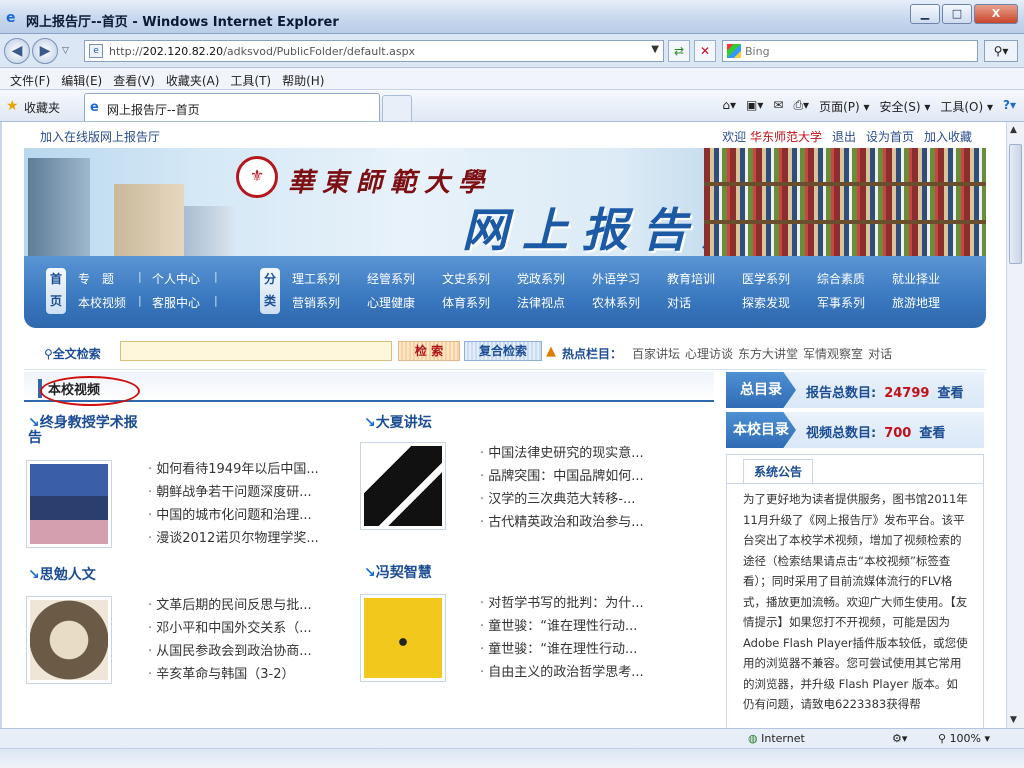 Image resolution: width=1024 pixels, height=768 pixels. What do you see at coordinates (429, 351) in the screenshot?
I see `search-submit-button: 检 索` at bounding box center [429, 351].